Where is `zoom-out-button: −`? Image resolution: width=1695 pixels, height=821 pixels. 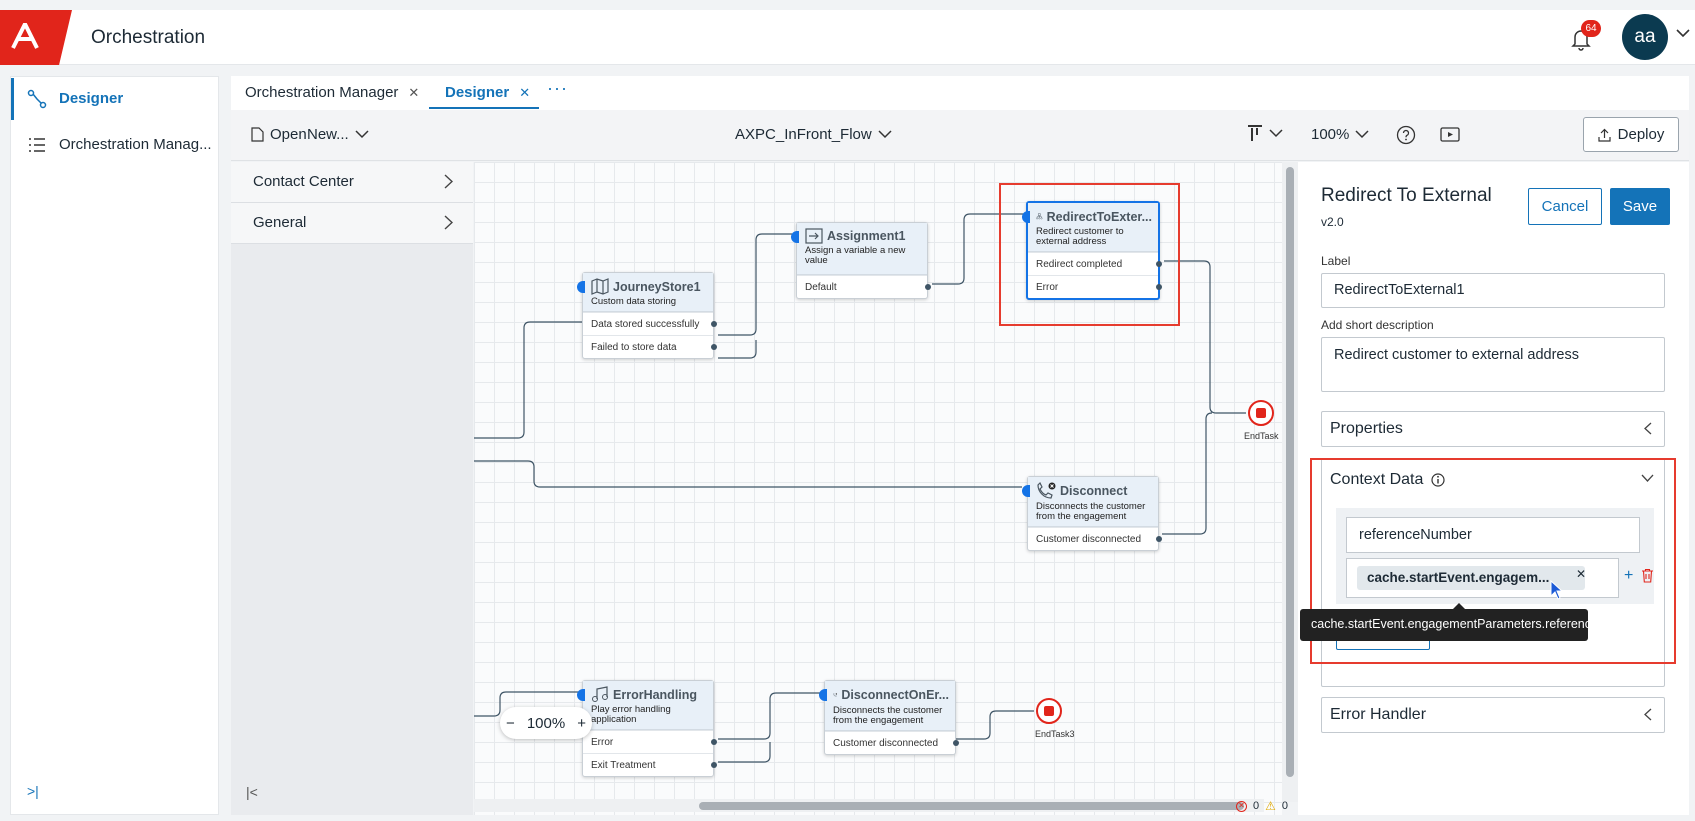
zoom-out-button: − is located at coordinates (510, 723).